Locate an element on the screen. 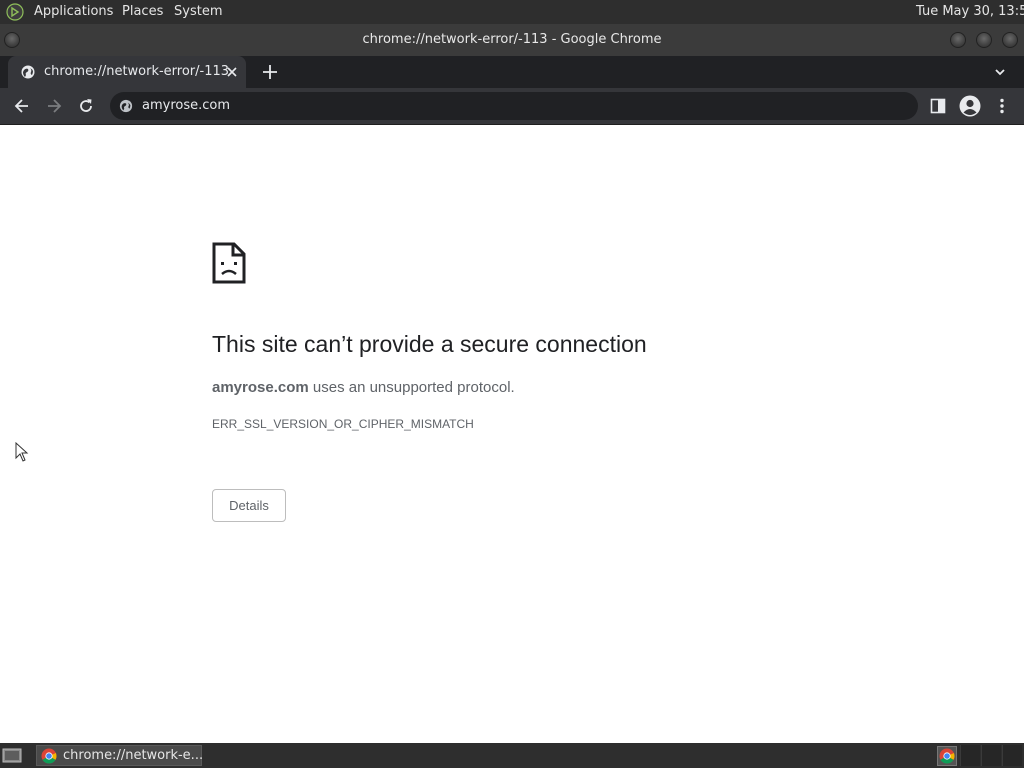  tray-chrome-icon is located at coordinates (947, 756).